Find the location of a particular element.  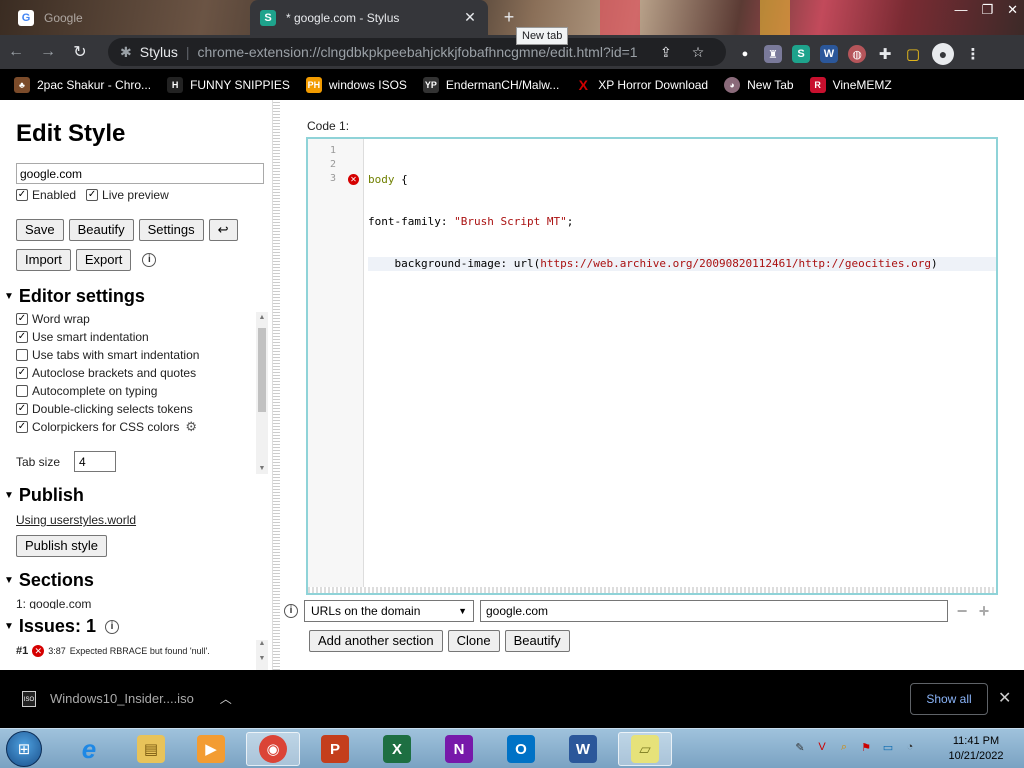

lint-error-icon: ✕ is located at coordinates (353, 179).